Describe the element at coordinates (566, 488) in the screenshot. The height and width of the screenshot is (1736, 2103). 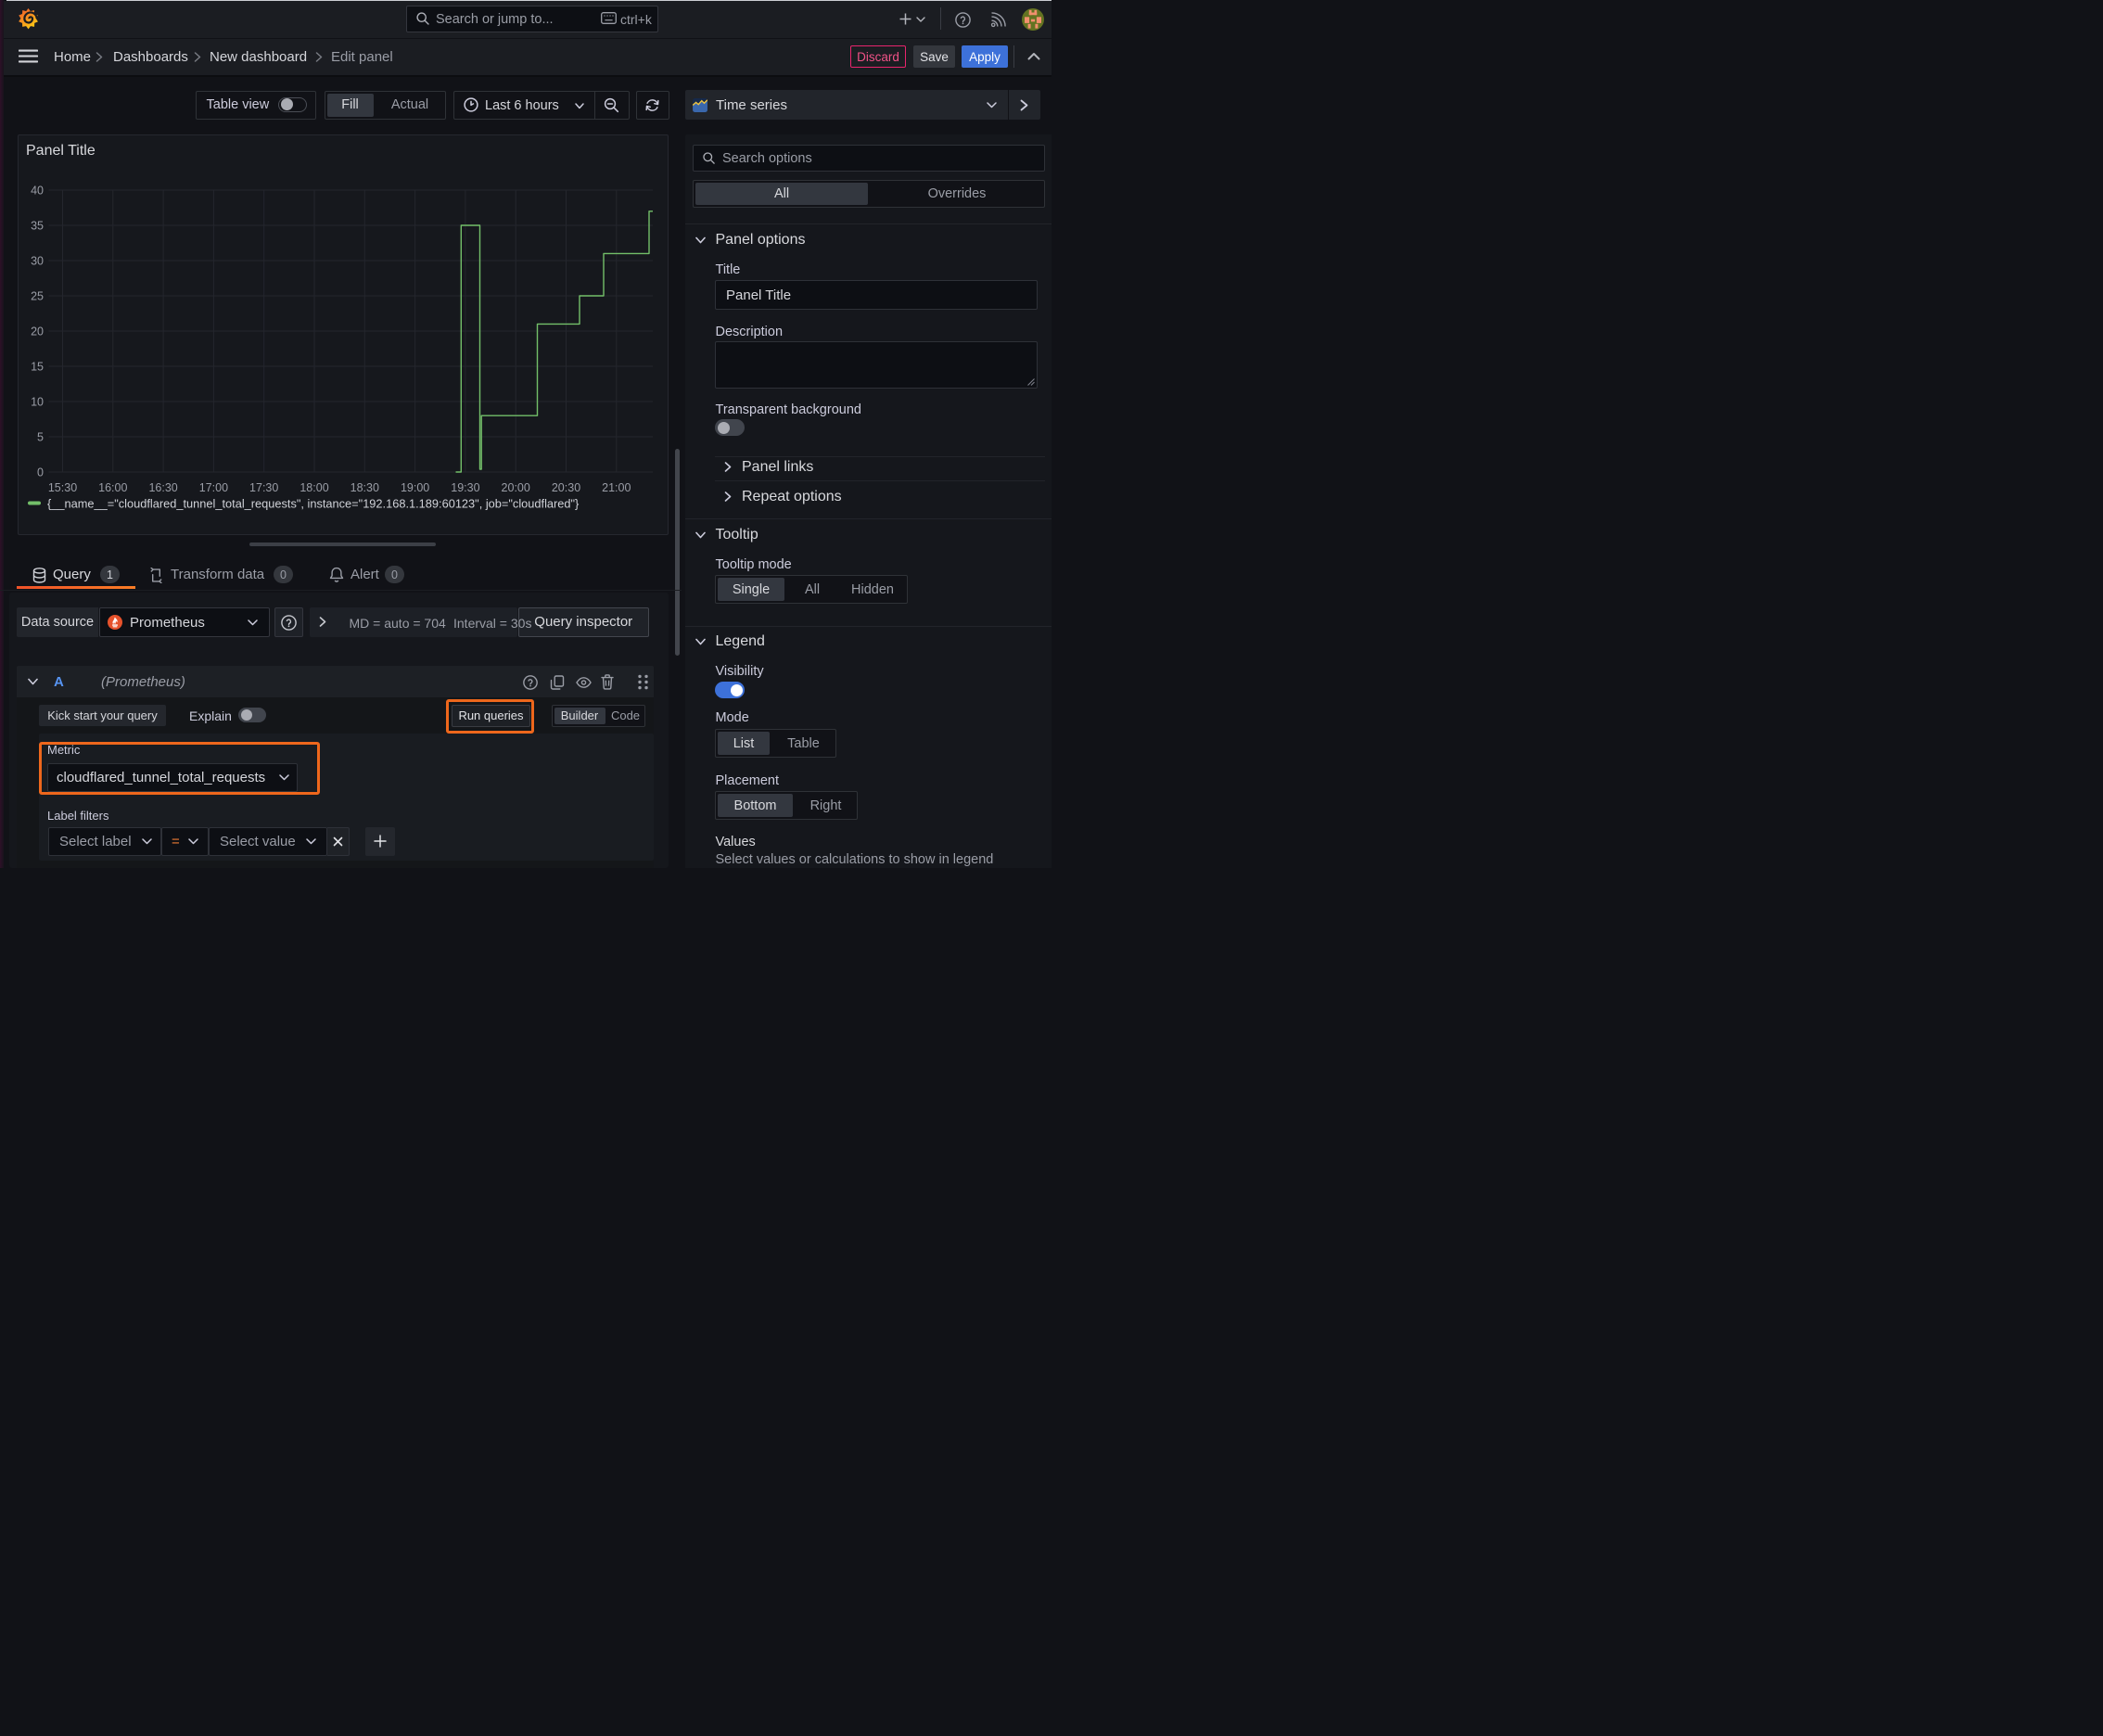
I see `svg-text: 20:30` at that location.